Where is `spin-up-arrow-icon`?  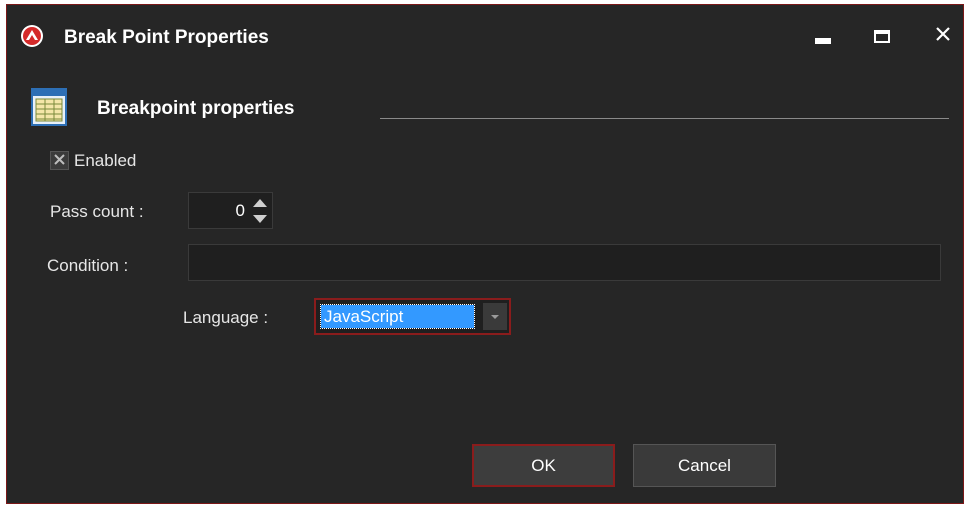
spin-up-arrow-icon is located at coordinates (260, 203).